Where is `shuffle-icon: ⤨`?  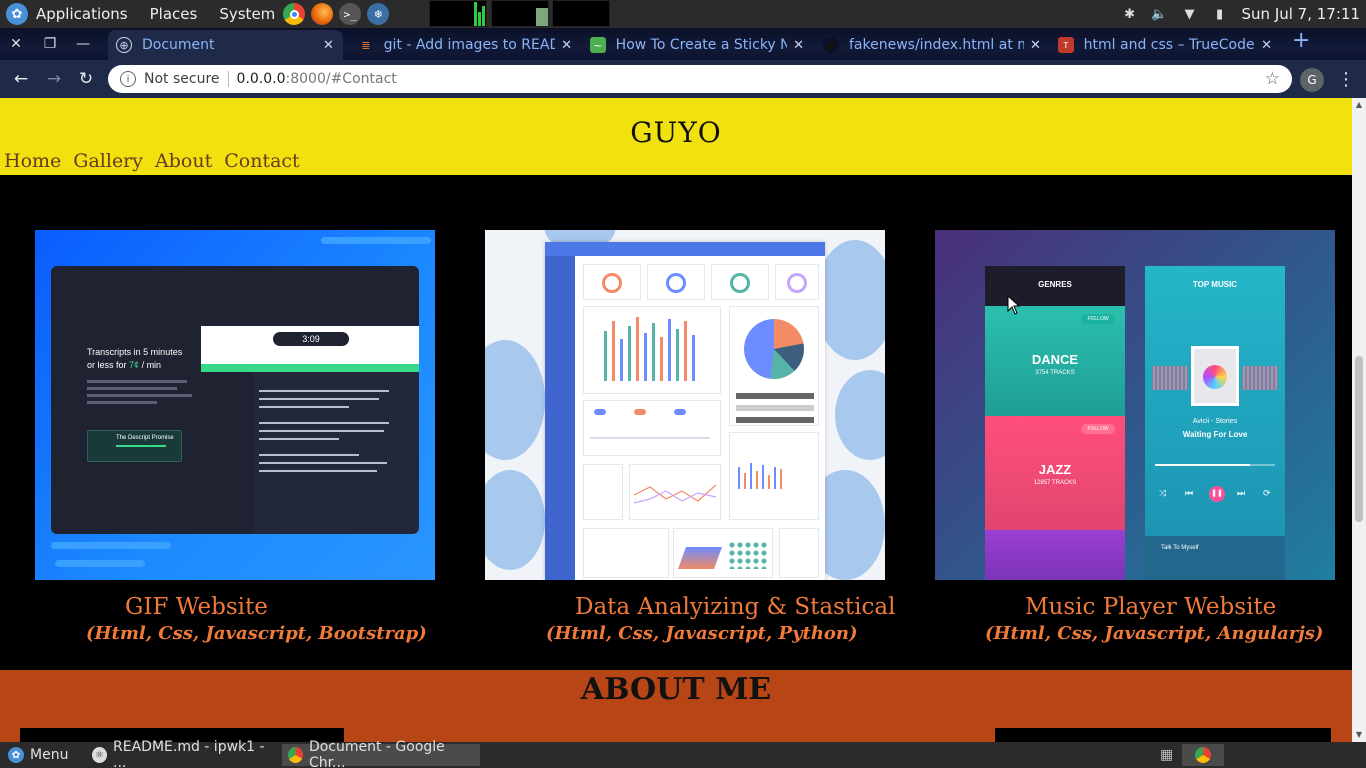
shuffle-icon: ⤨ is located at coordinates (1163, 493).